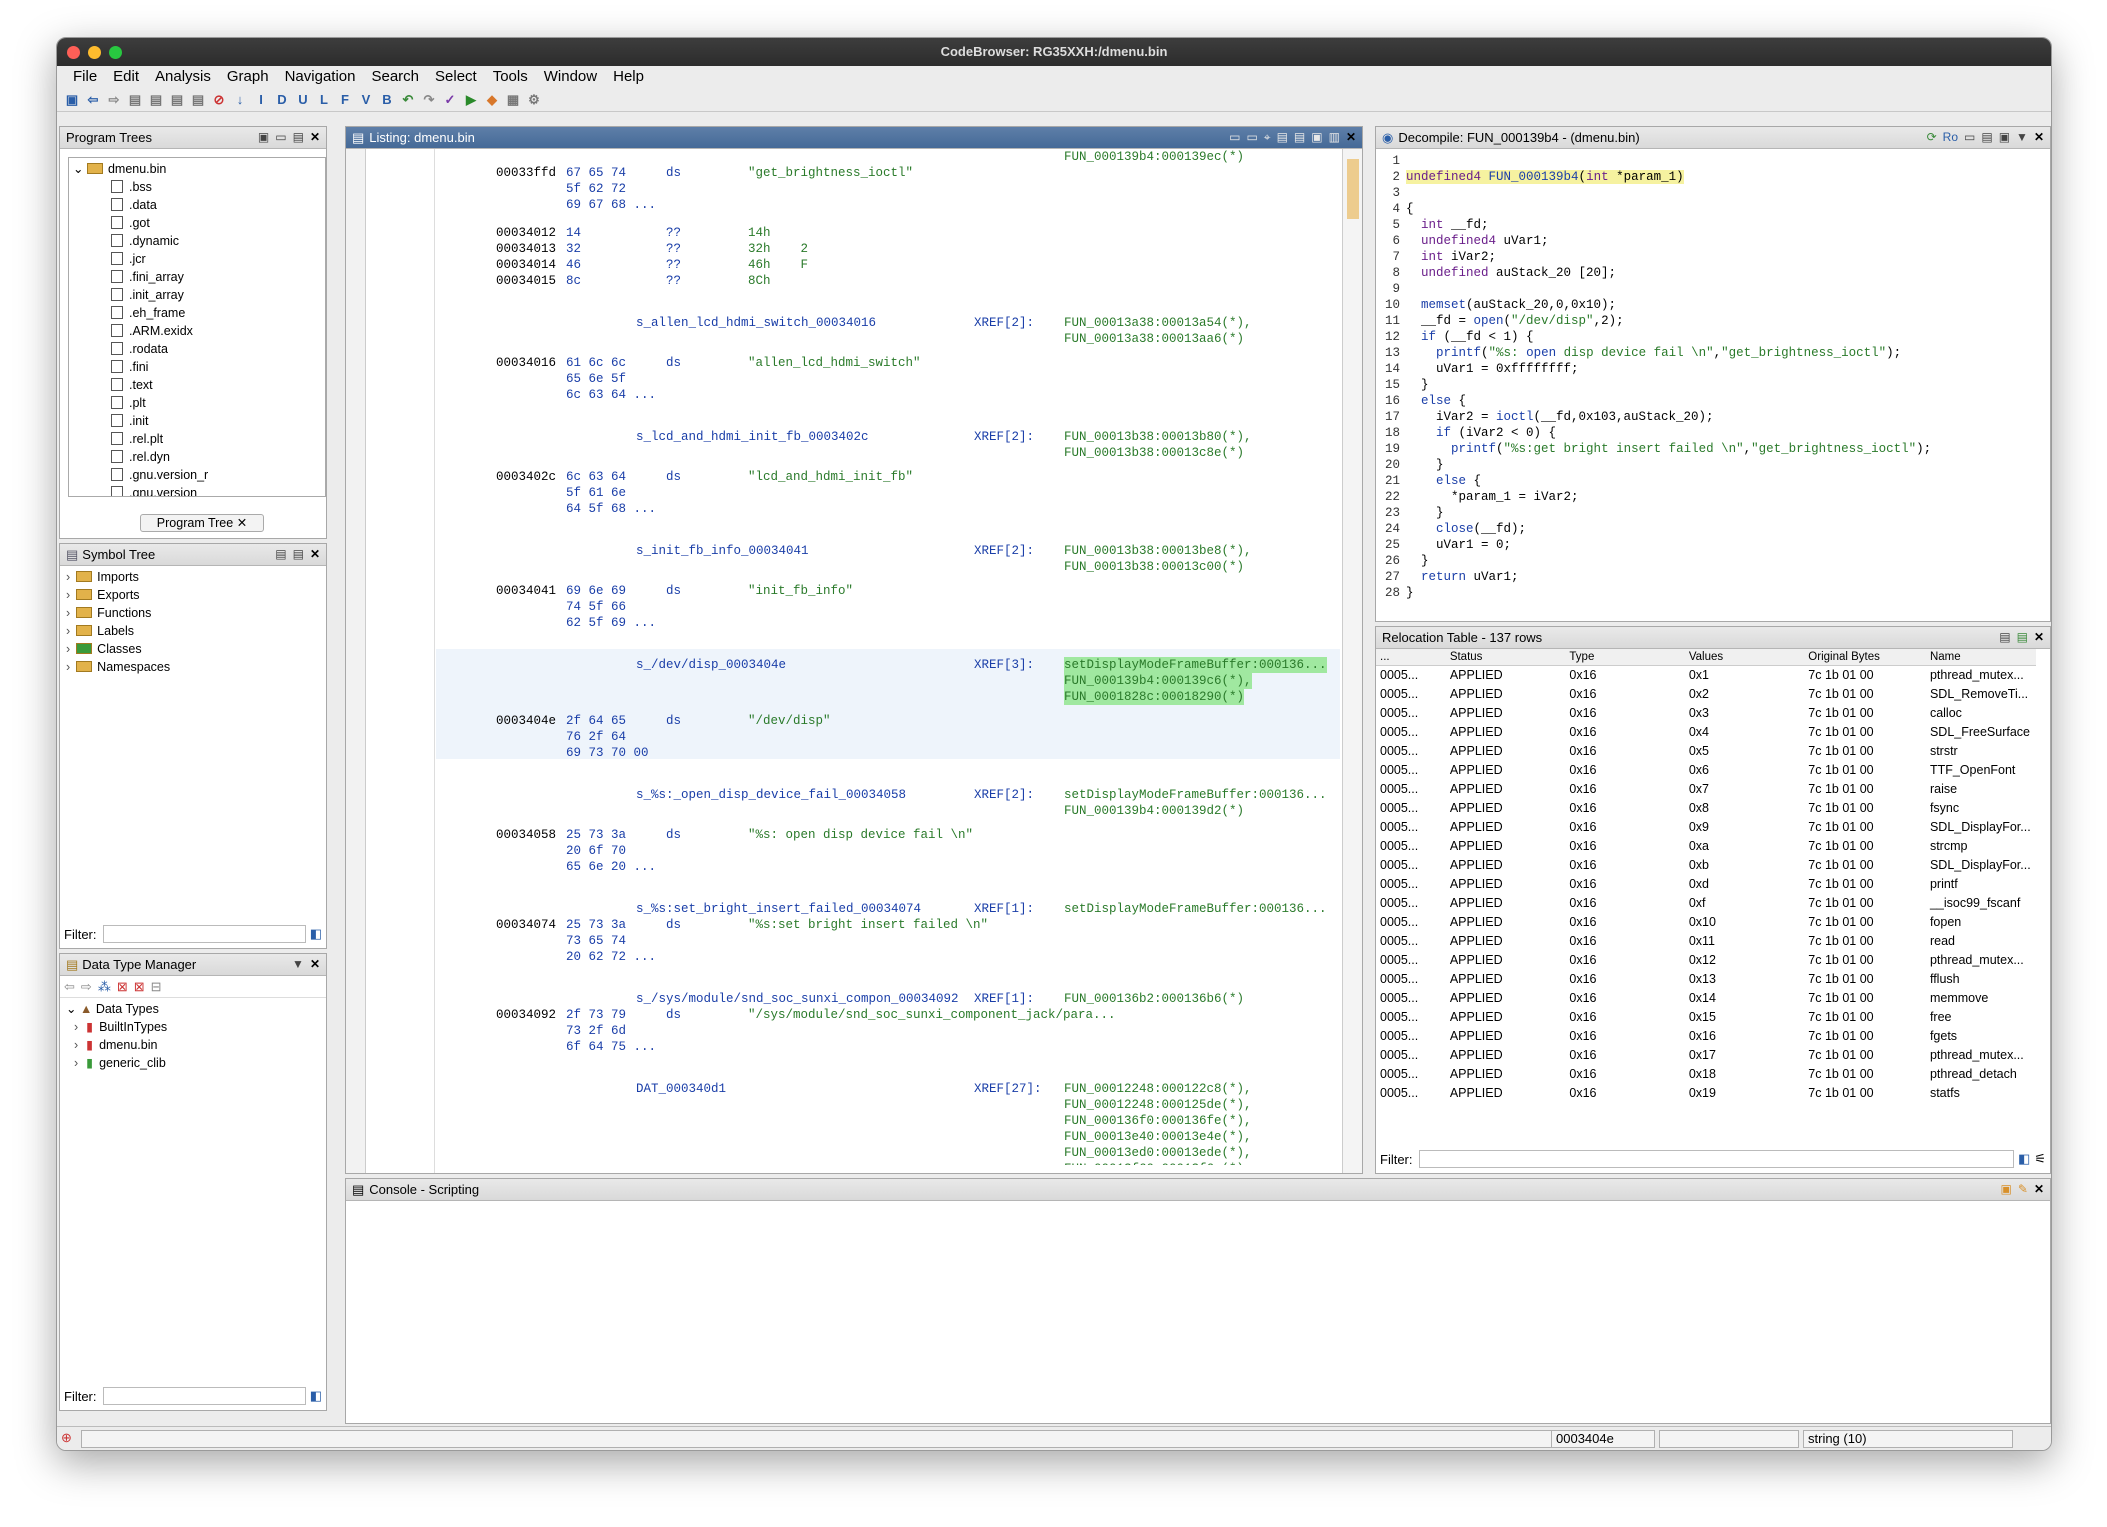 This screenshot has height=1527, width=2107. Describe the element at coordinates (218, 205) in the screenshot. I see `tree-item: .data` at that location.